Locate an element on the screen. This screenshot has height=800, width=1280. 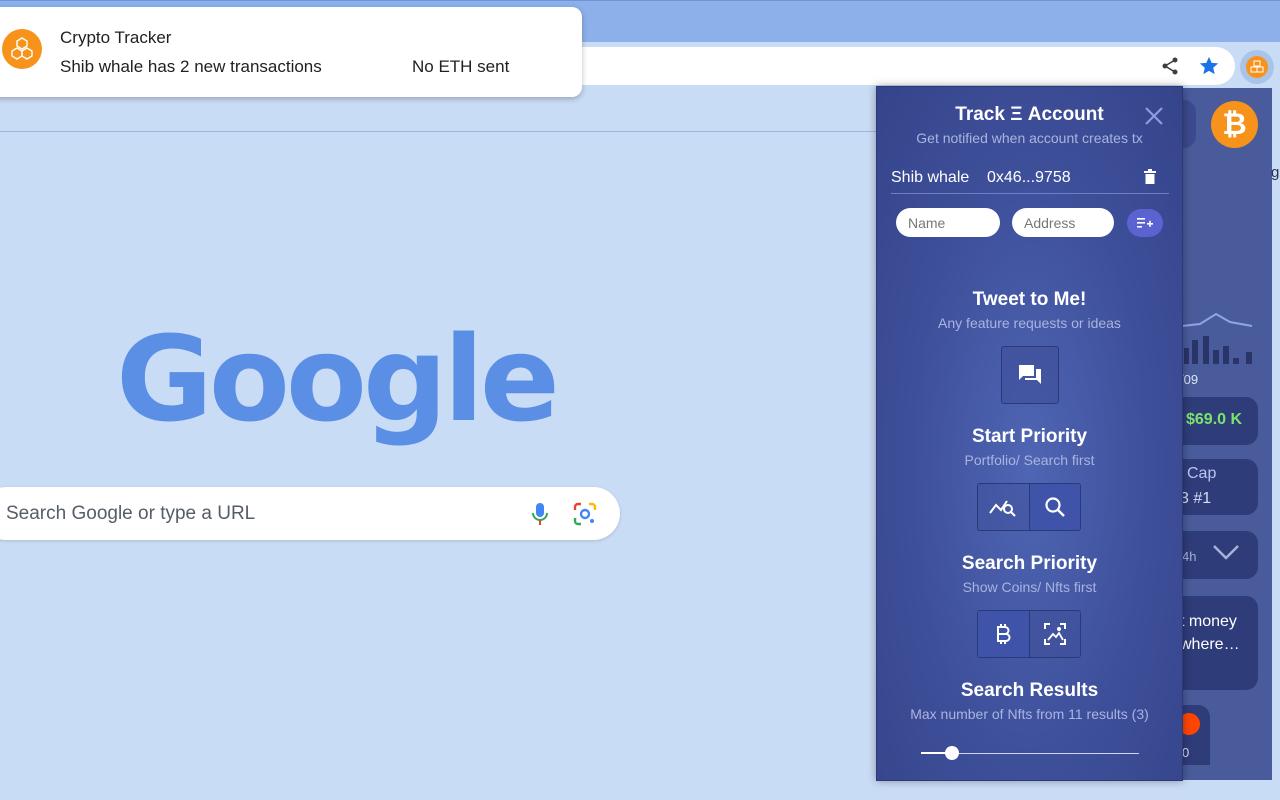
background-period-selector: 4h is located at coordinates (1215, 555).